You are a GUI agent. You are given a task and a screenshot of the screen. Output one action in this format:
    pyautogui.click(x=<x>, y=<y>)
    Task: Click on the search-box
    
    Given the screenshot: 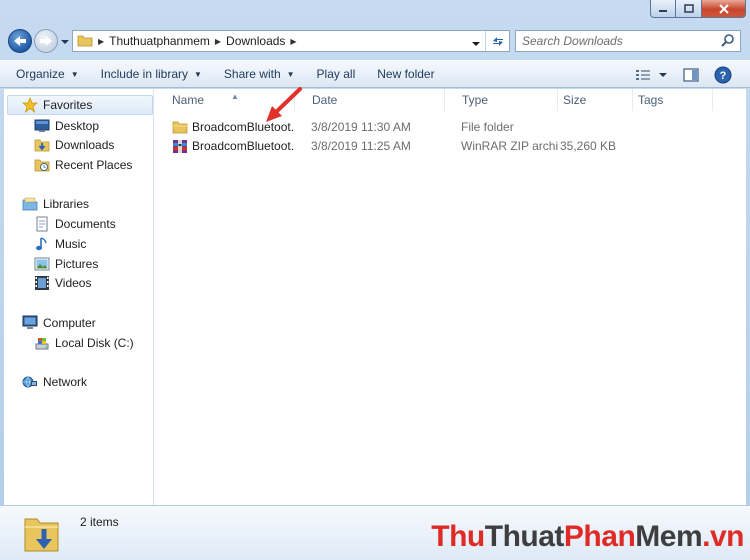 What is the action you would take?
    pyautogui.click(x=628, y=41)
    